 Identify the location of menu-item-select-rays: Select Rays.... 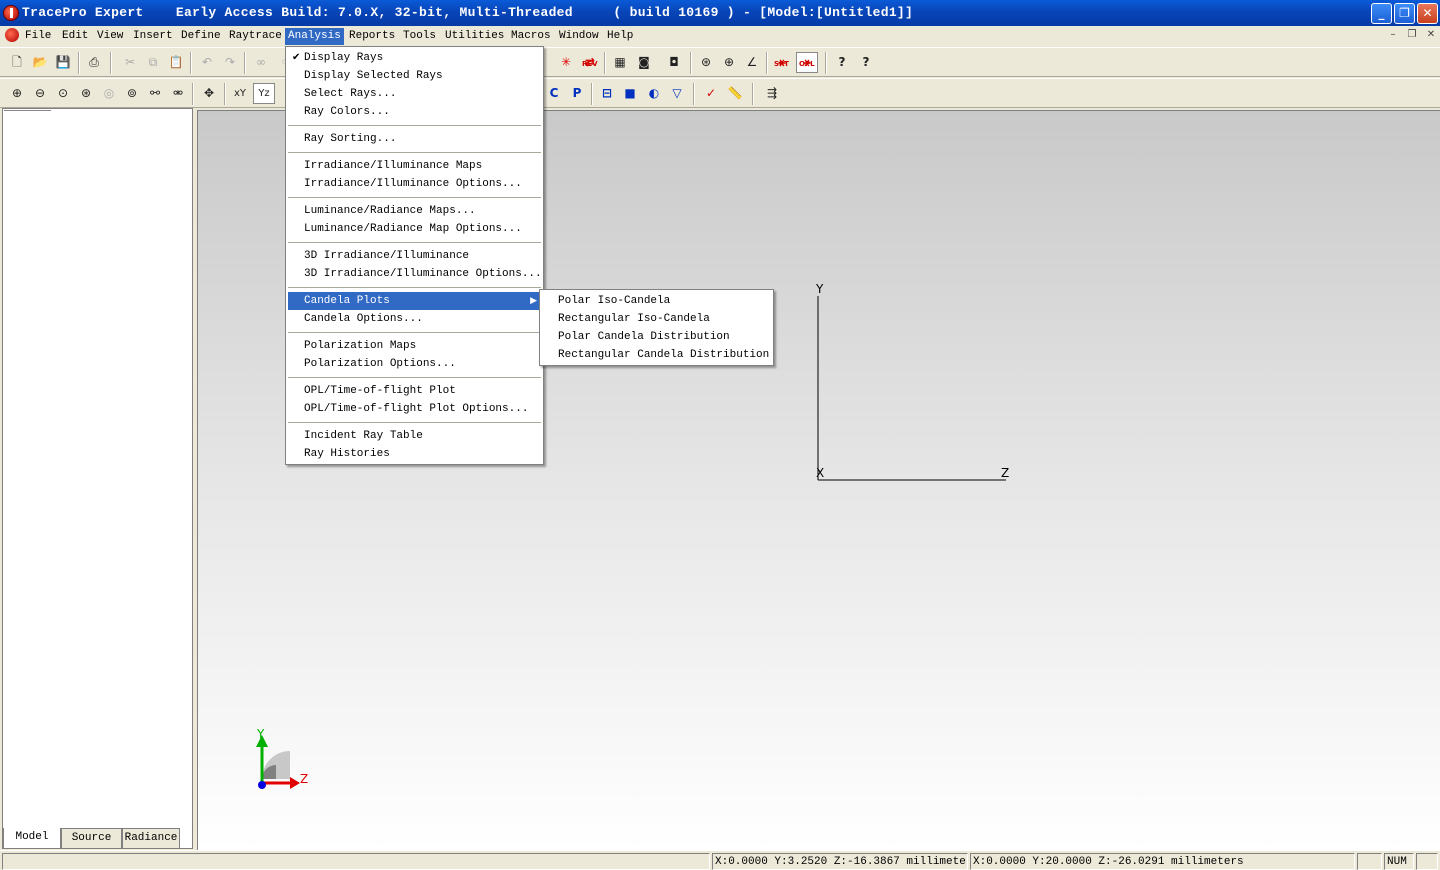
(414, 94).